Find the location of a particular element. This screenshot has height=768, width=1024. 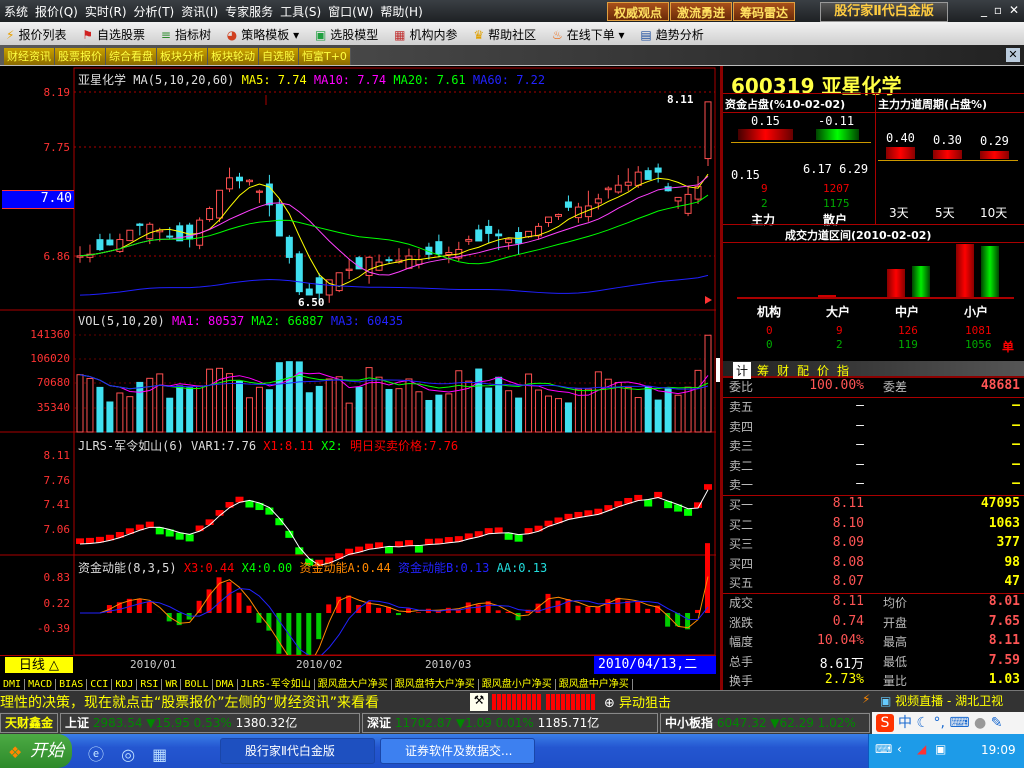

windows-logo-icon: ❖ is located at coordinates (15, 752).